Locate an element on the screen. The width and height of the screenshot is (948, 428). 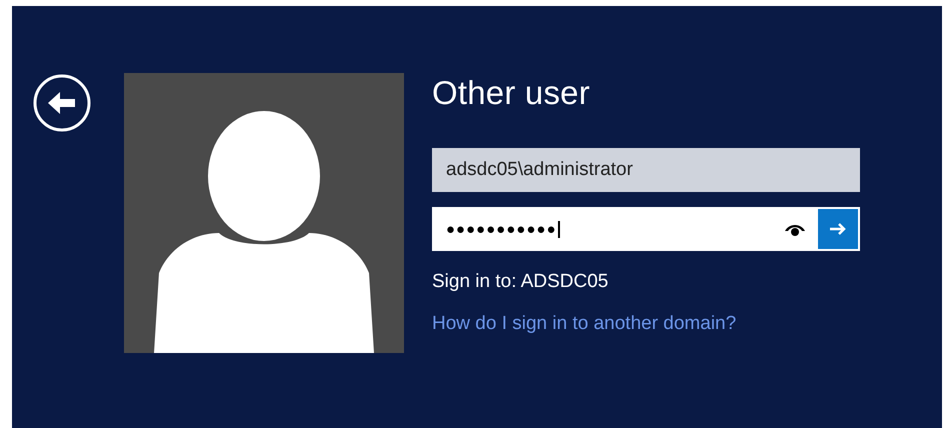
password-field: ●●●●●●●●●●● is located at coordinates (646, 229).